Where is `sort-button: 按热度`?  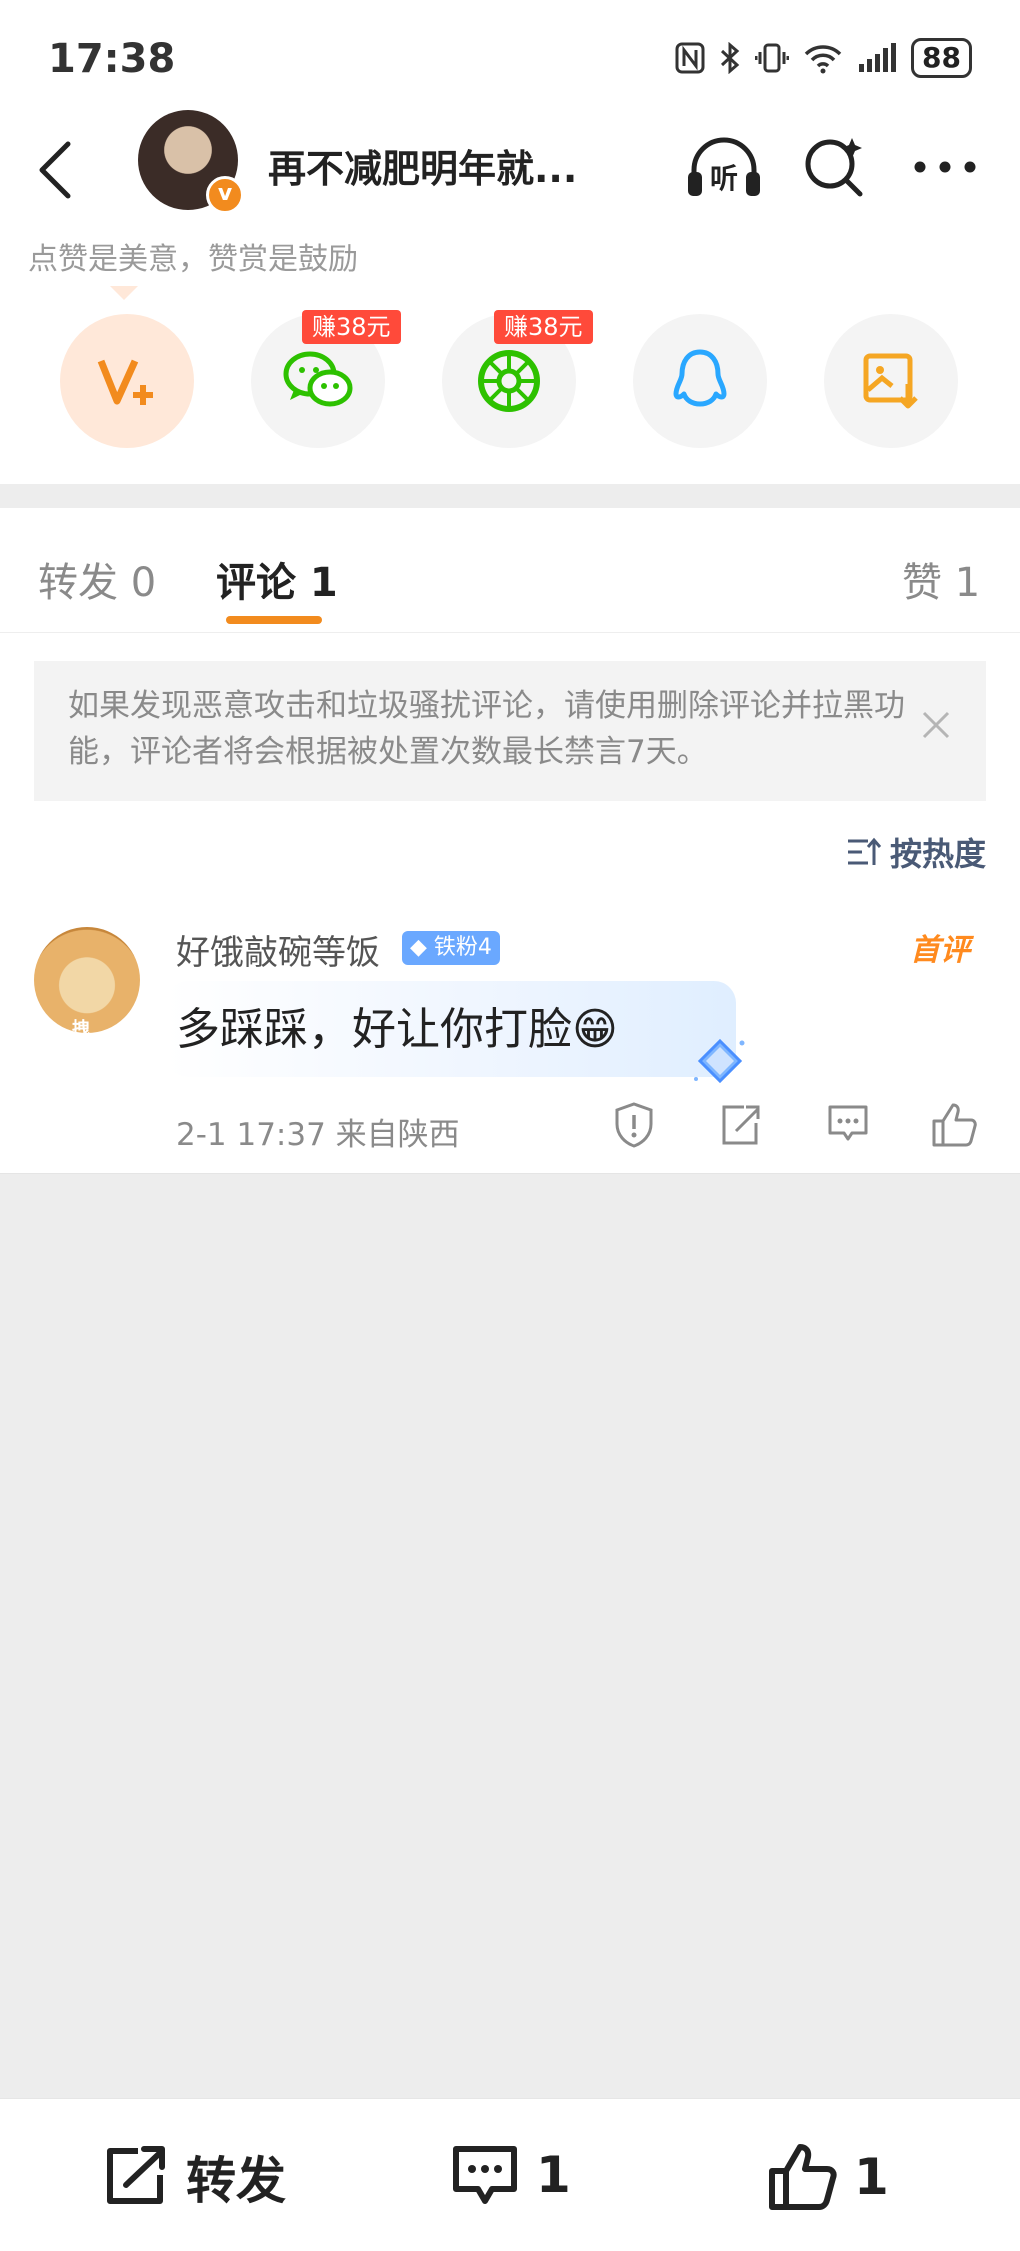 sort-button: 按热度 is located at coordinates (916, 852).